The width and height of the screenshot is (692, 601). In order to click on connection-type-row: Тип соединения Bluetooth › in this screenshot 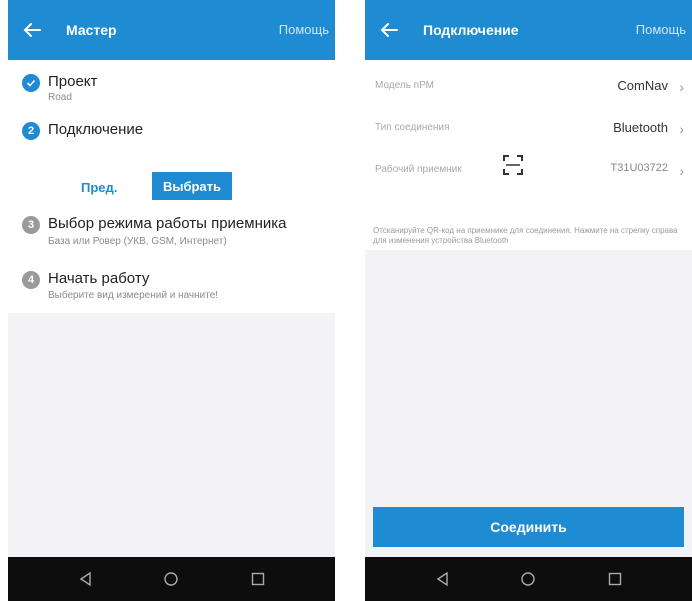, I will do `click(528, 129)`.